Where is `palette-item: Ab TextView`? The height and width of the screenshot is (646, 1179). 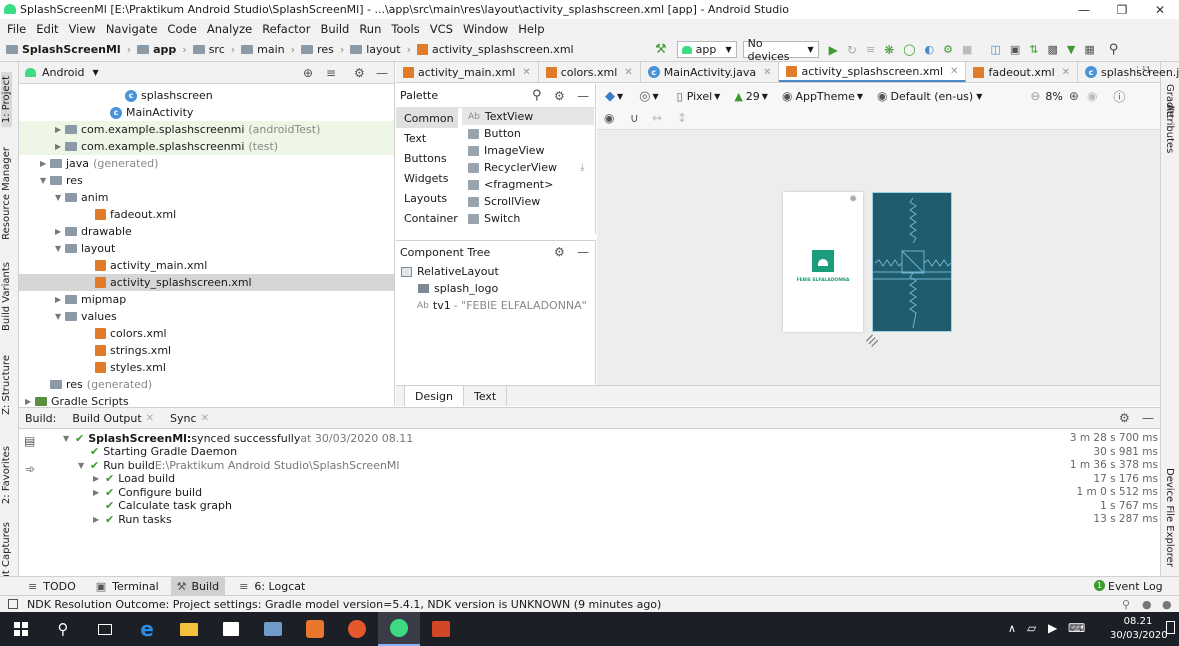
palette-item: Ab TextView is located at coordinates (528, 116).